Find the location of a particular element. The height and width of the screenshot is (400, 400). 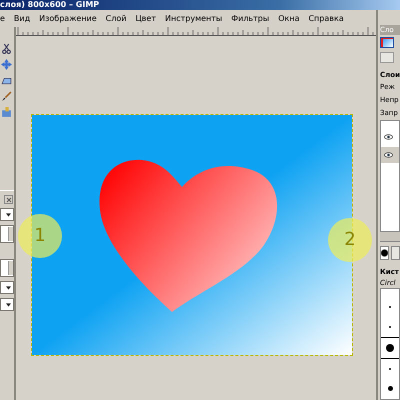

menu-item: Слой is located at coordinates (116, 19).